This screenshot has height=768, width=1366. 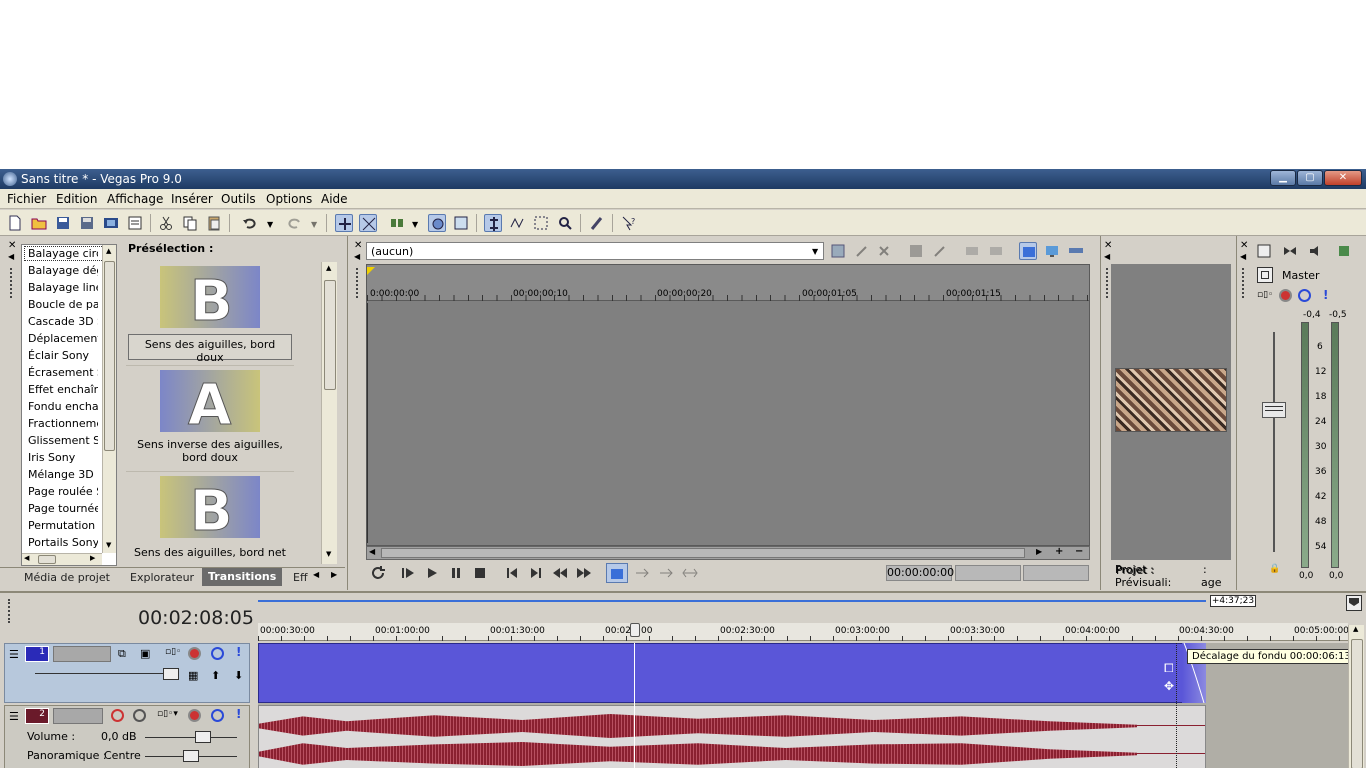 I want to click on save-as-icon, so click(x=87, y=223).